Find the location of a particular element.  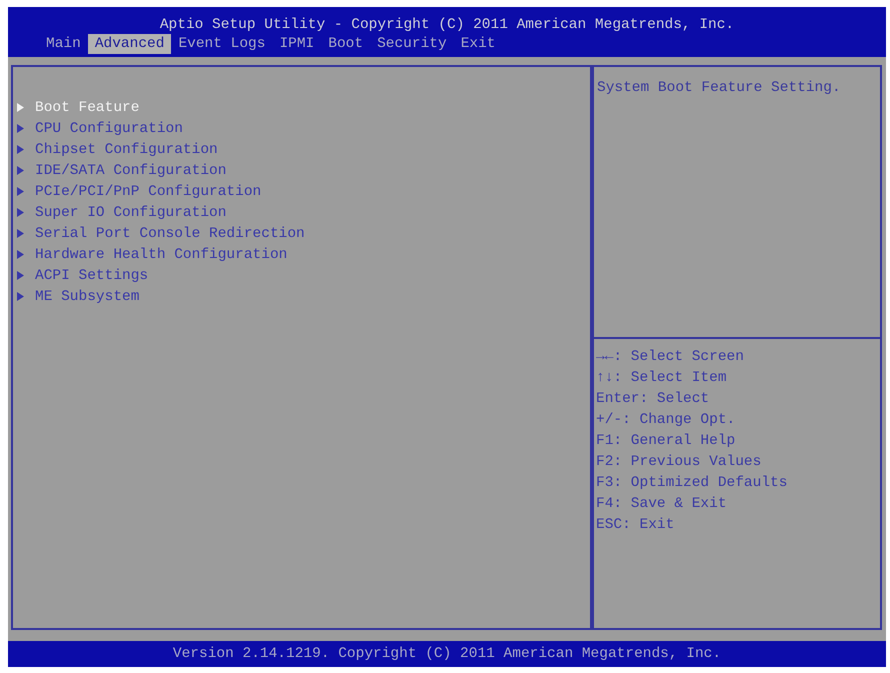

tab: IPMI is located at coordinates (297, 44).